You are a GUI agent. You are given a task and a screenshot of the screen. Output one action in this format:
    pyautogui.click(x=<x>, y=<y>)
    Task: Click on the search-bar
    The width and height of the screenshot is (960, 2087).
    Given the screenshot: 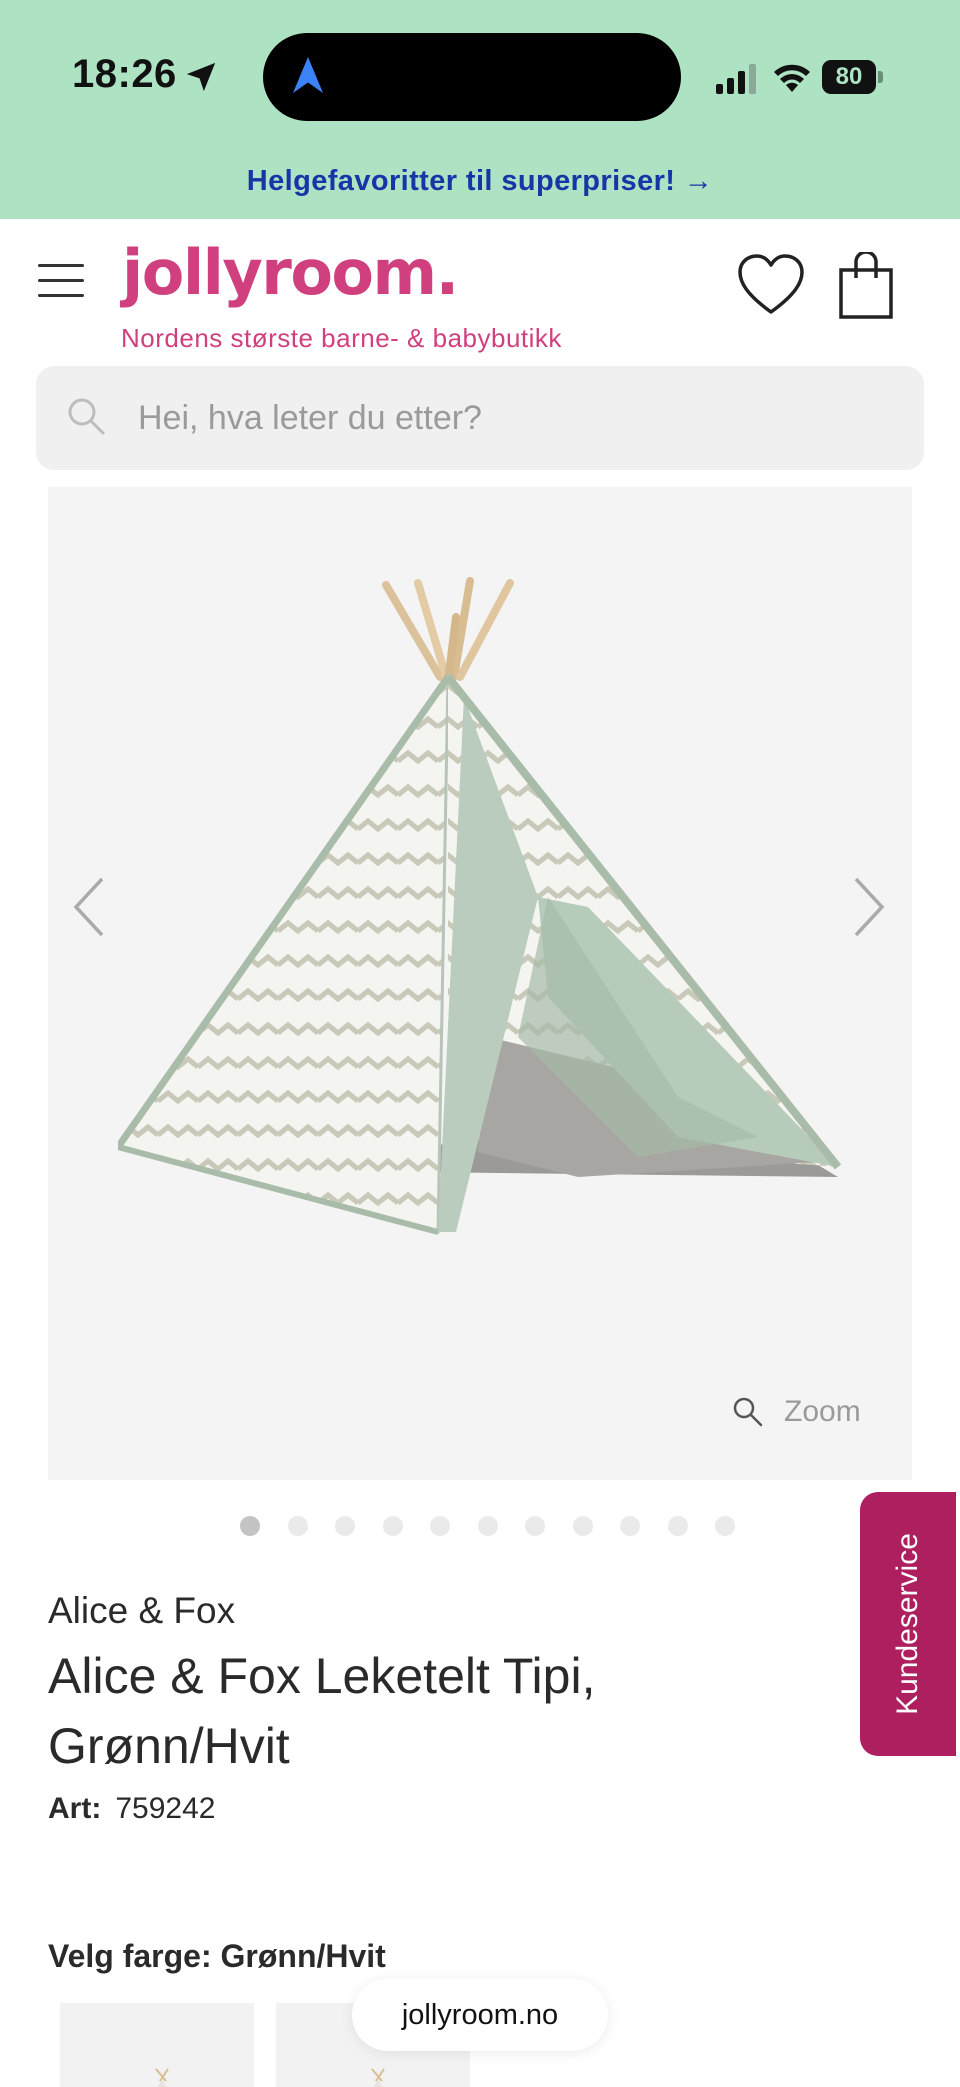 What is the action you would take?
    pyautogui.click(x=480, y=418)
    